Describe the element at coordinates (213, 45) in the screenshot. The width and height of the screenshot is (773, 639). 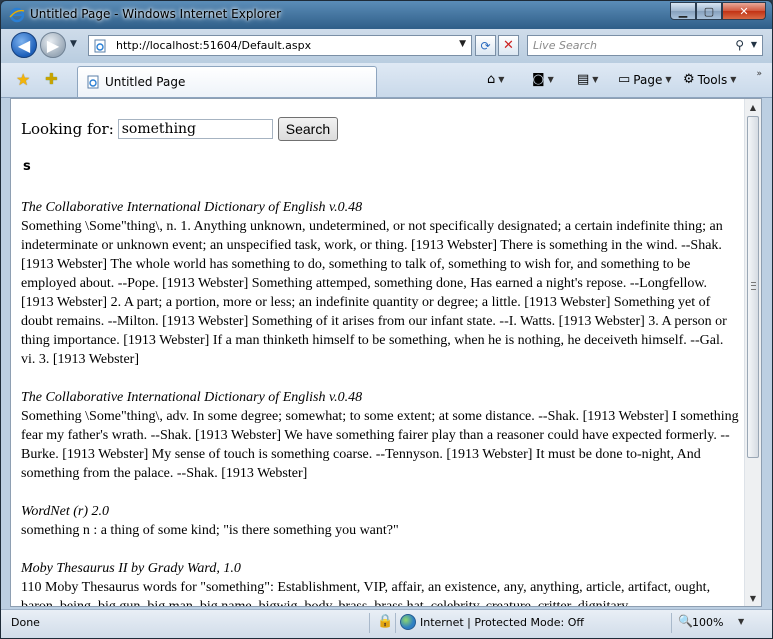
I see `address-url: http://localhost:51604/Default.aspx` at that location.